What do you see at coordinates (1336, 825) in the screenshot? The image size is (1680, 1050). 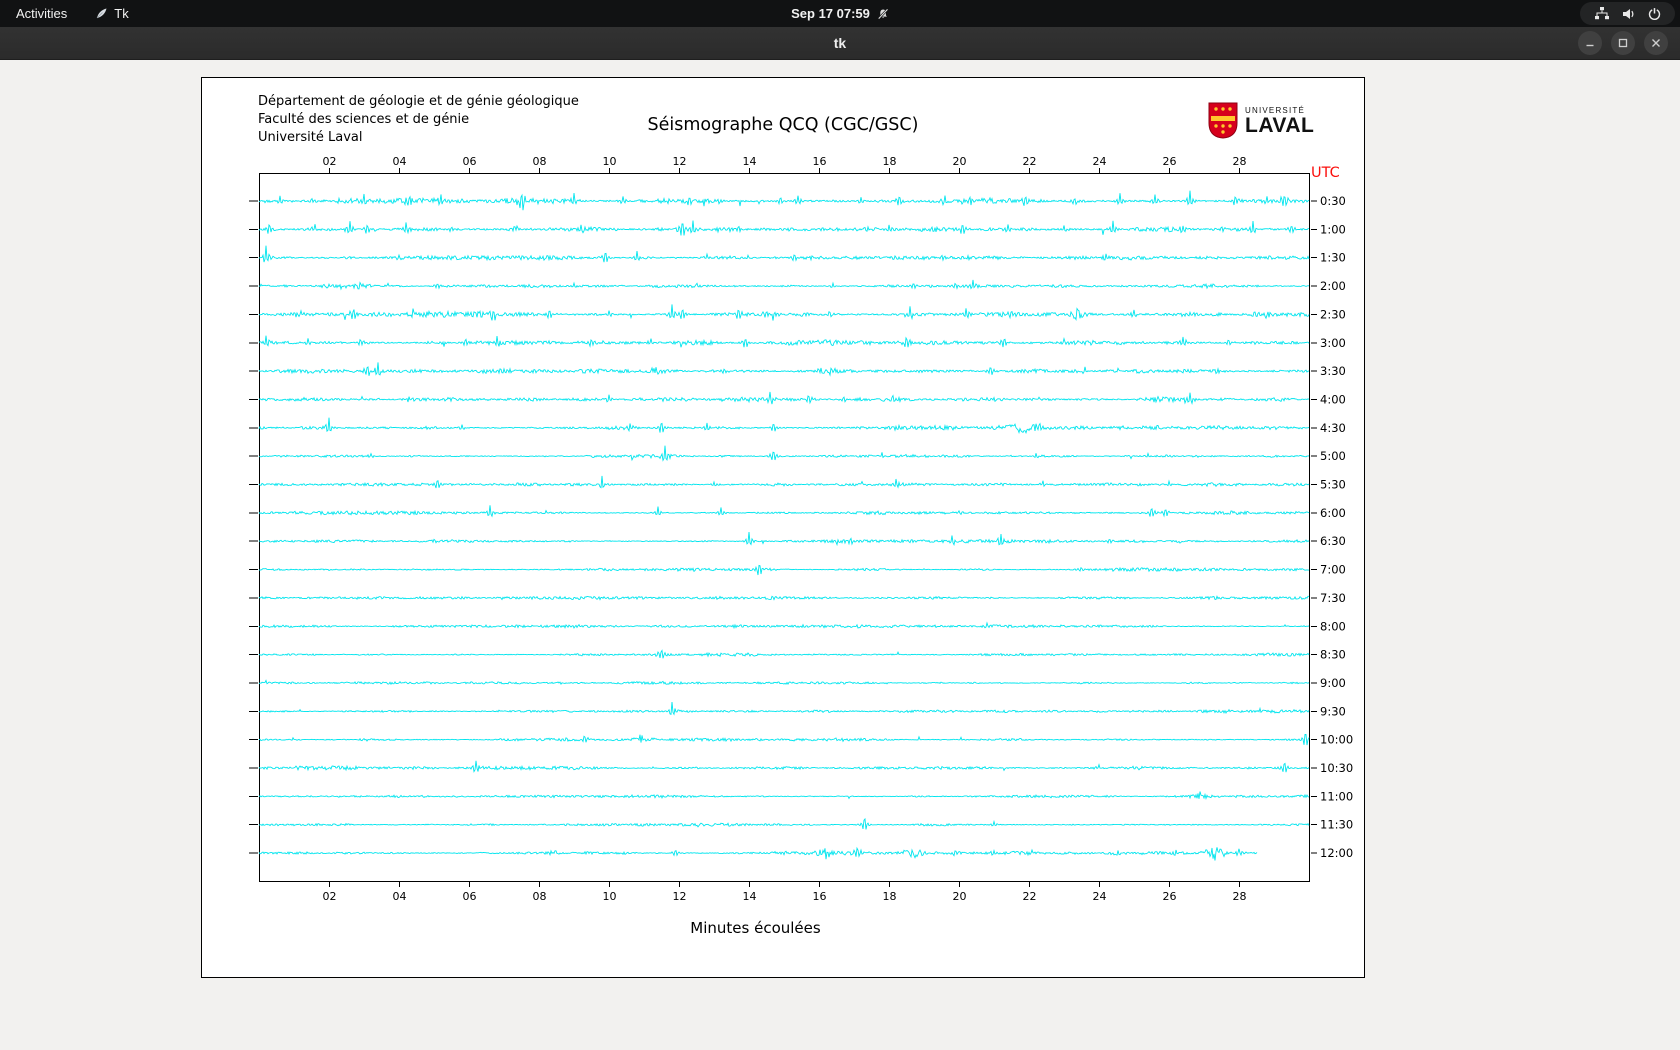 I see `svg-text: 11:30` at bounding box center [1336, 825].